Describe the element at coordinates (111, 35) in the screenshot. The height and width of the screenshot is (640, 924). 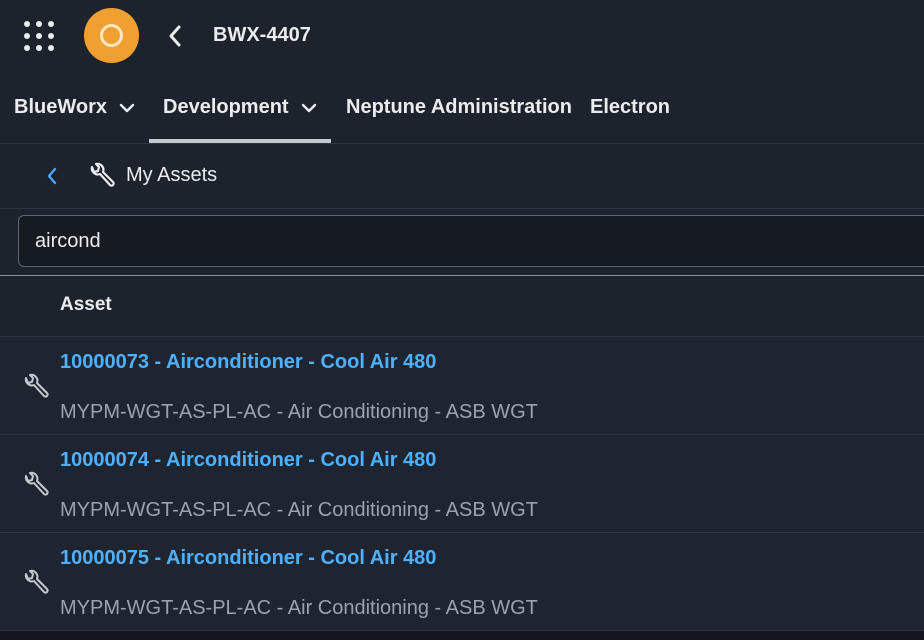
I see `company-logo` at that location.